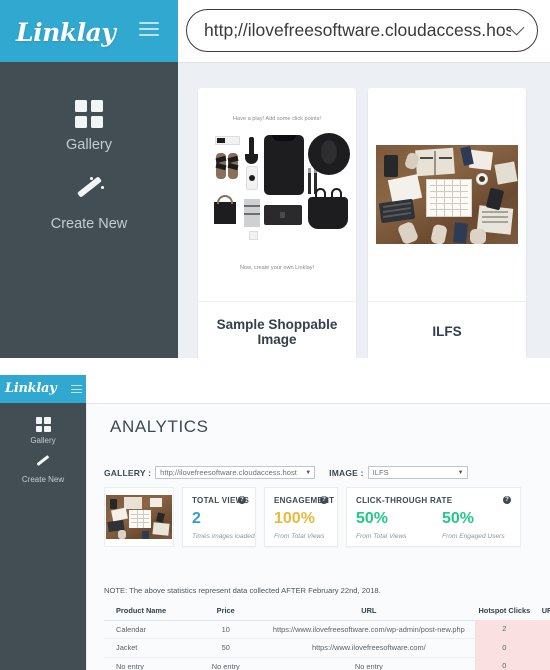 This screenshot has width=550, height=670. I want to click on stat-subtitle-secondary: From Engaged Users, so click(473, 536).